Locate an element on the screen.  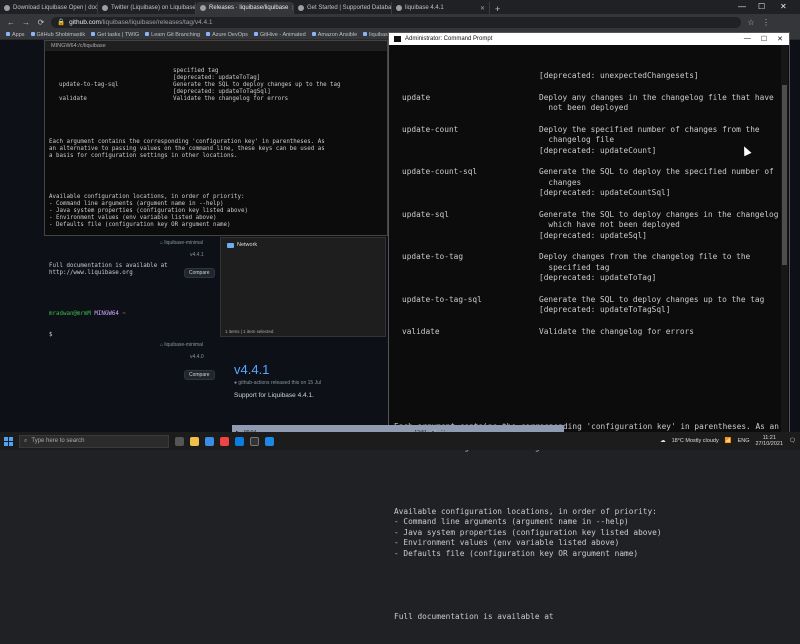
bash-description: specified tag is located at coordinates (196, 71).